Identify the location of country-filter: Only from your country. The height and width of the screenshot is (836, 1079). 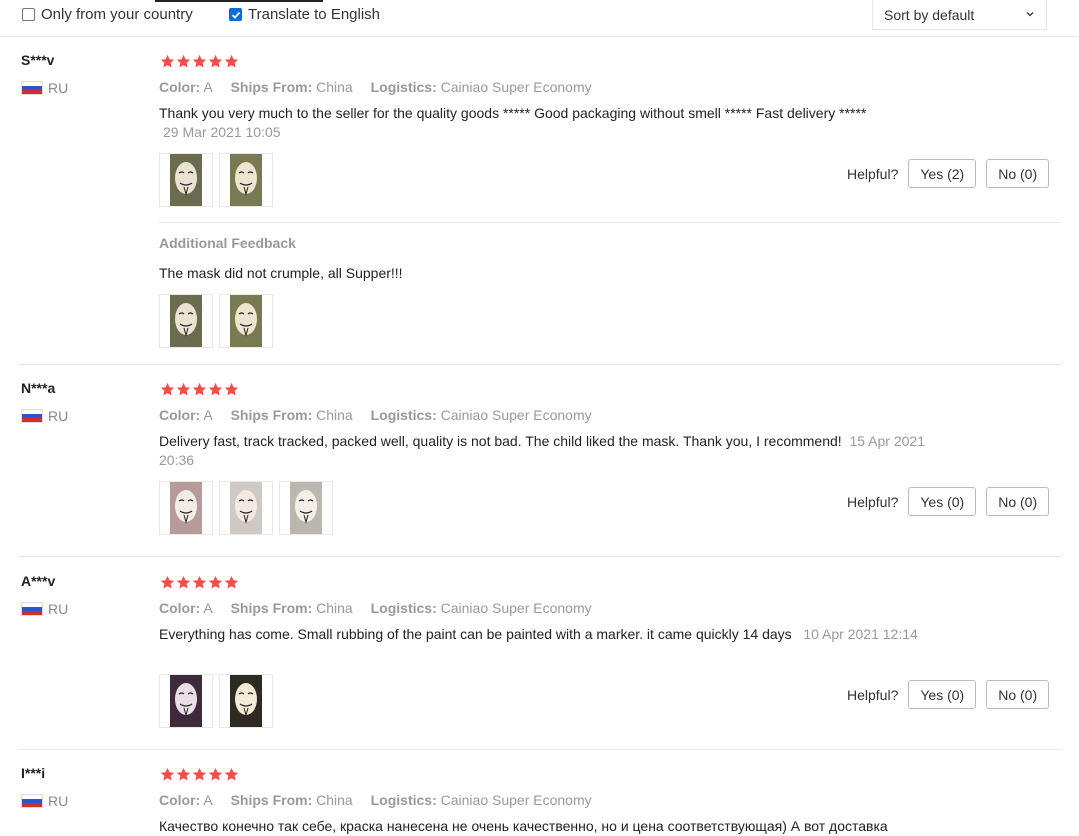
(107, 14).